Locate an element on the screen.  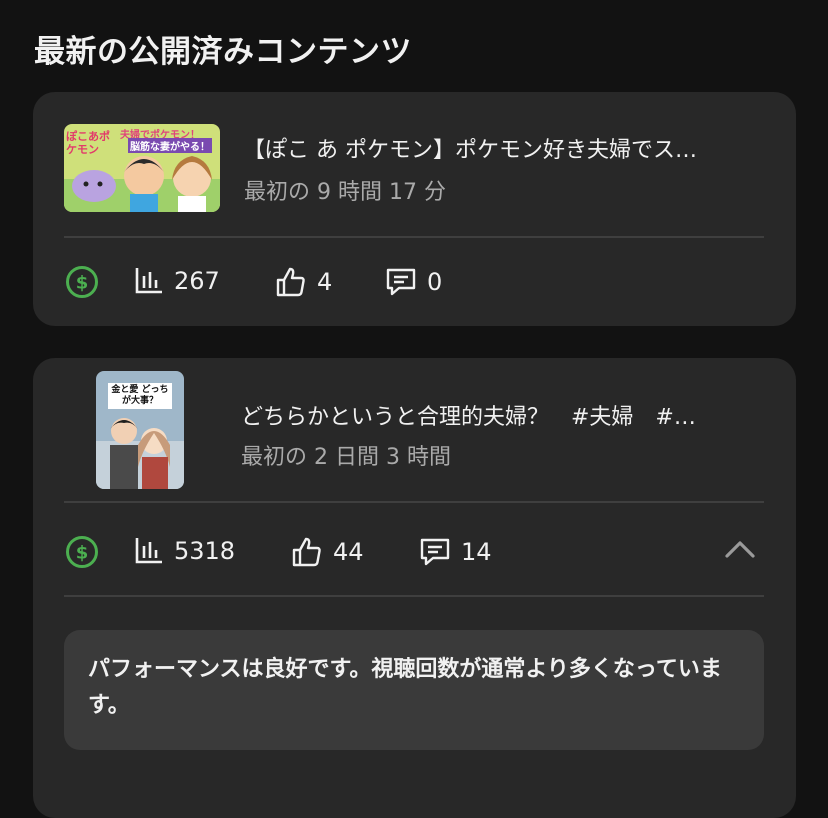
comments-stat: 0 is located at coordinates (413, 282).